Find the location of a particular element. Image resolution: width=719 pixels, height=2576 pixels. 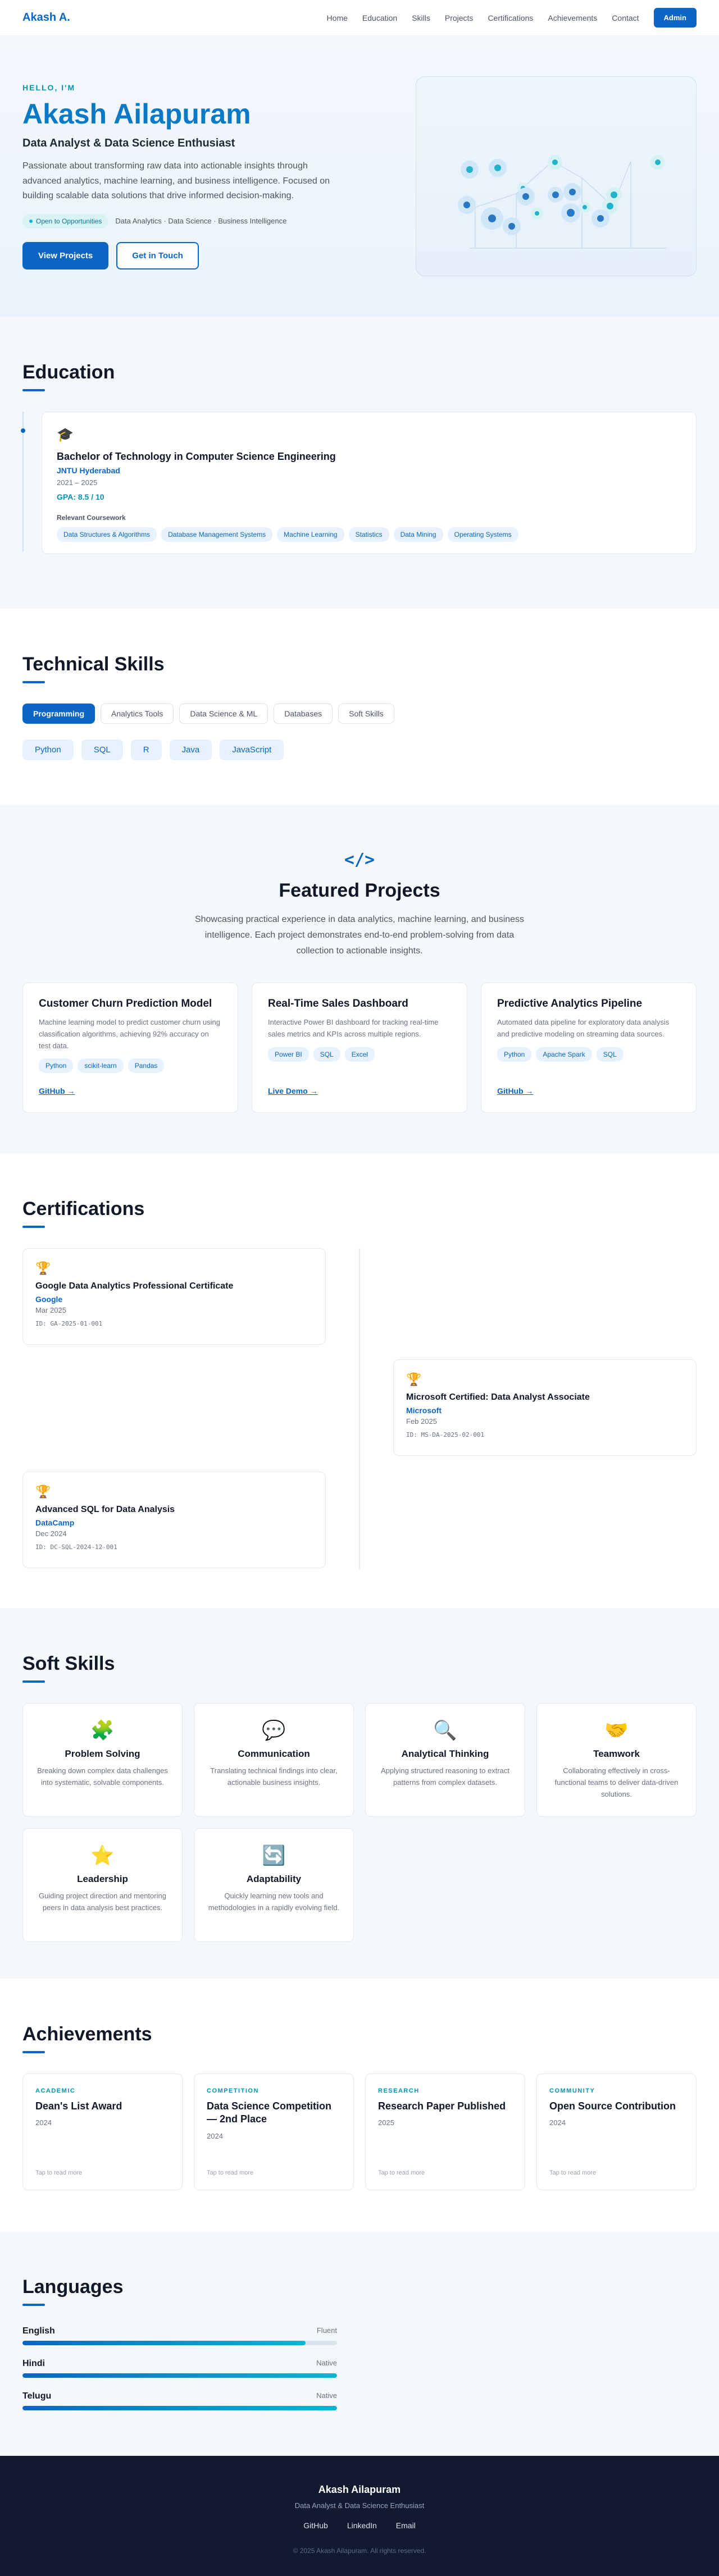

footer-link-github: GitHub is located at coordinates (316, 2525).